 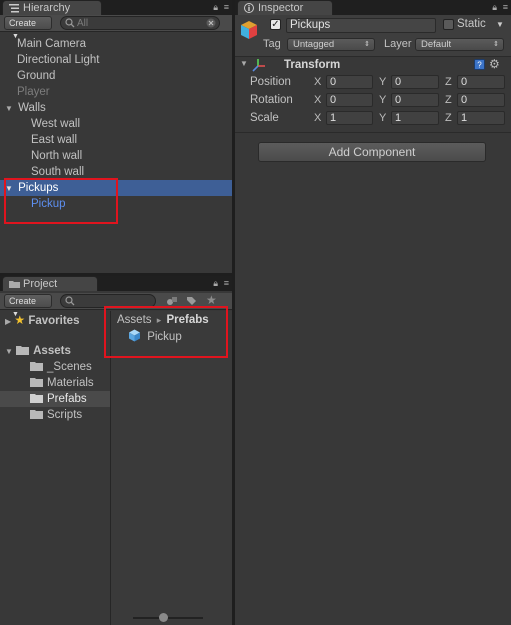 I want to click on tag-value: Untagged, so click(x=314, y=44).